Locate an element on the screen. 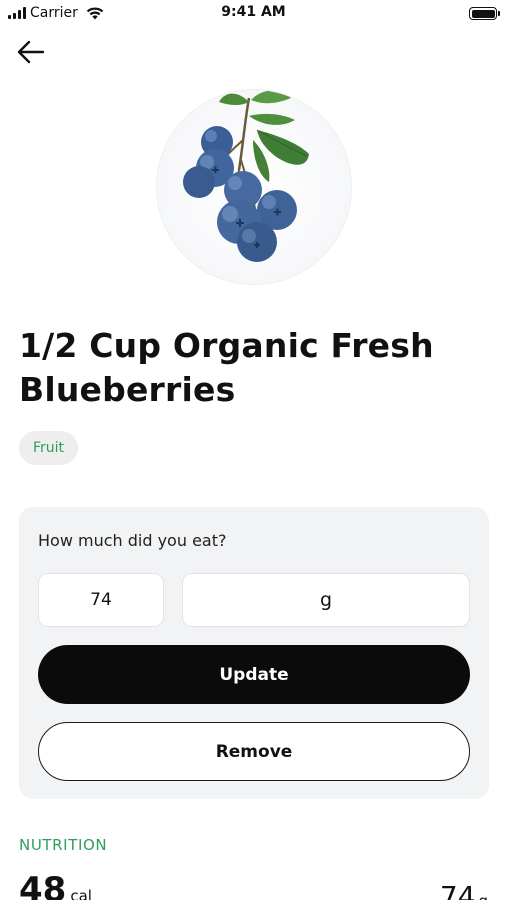  weight-unit: g is located at coordinates (483, 896).